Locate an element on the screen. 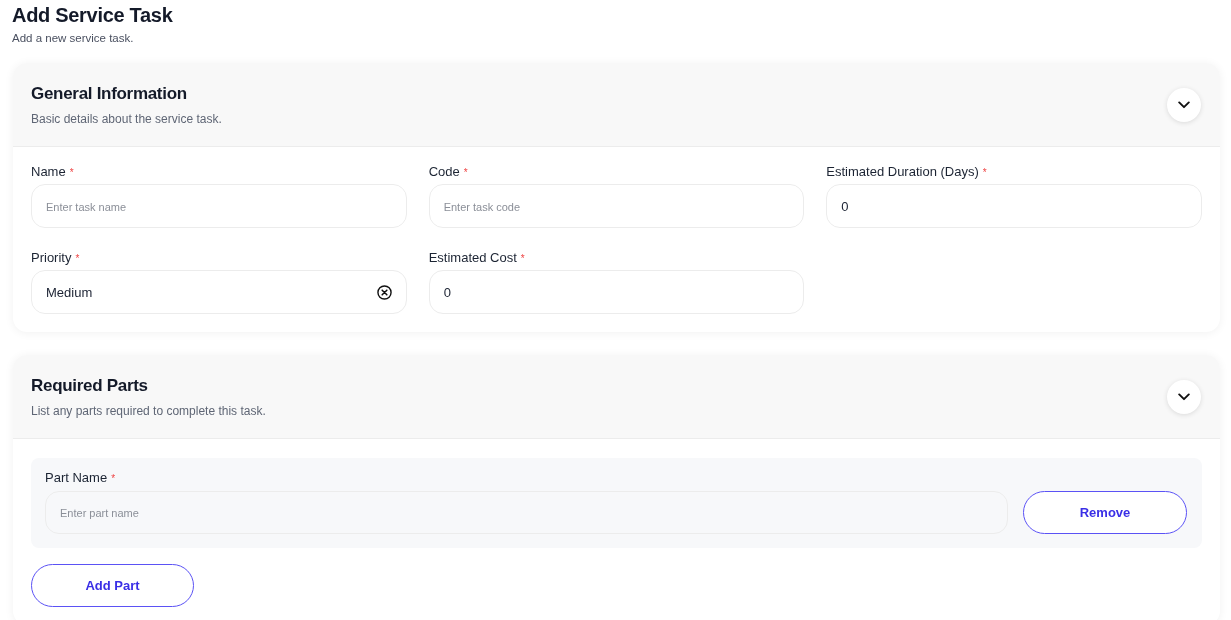 This screenshot has width=1231, height=620. field-label: Code is located at coordinates (444, 172).